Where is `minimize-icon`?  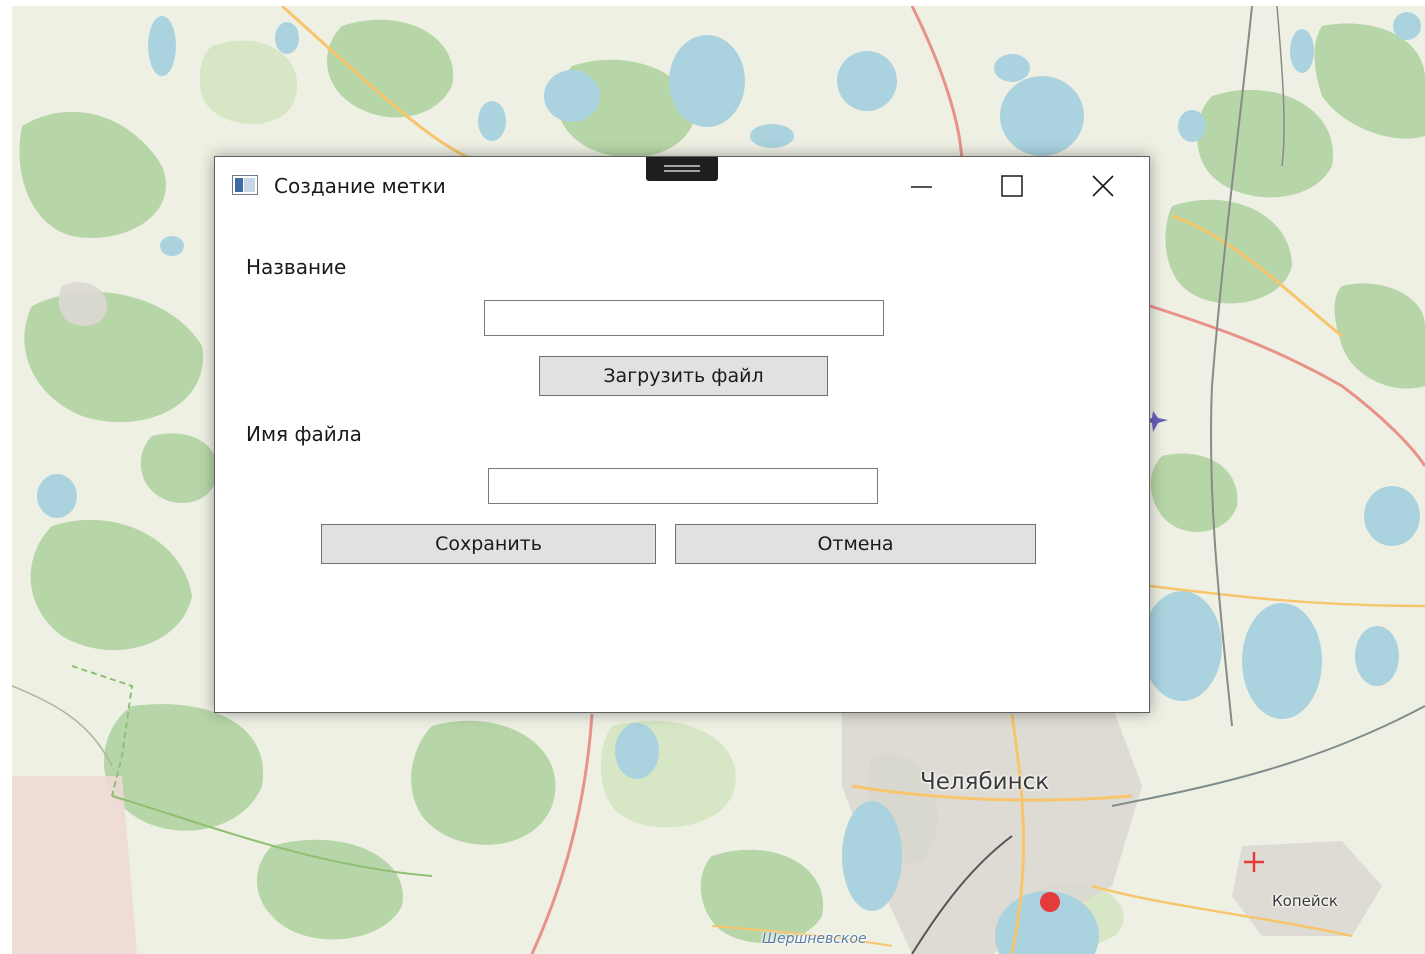 minimize-icon is located at coordinates (921, 187).